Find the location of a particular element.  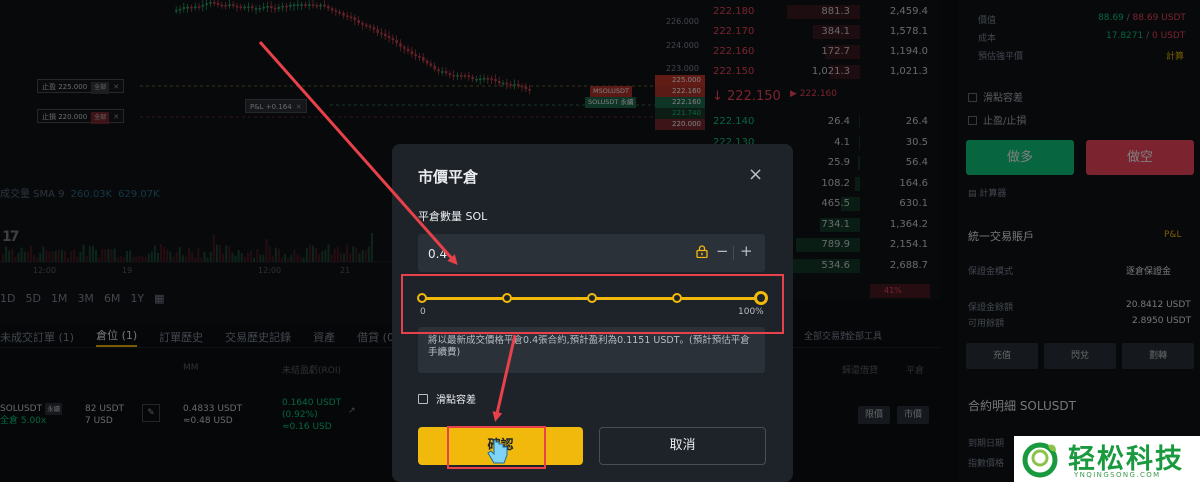

watermark-leaf-icon is located at coordinates (1040, 460).